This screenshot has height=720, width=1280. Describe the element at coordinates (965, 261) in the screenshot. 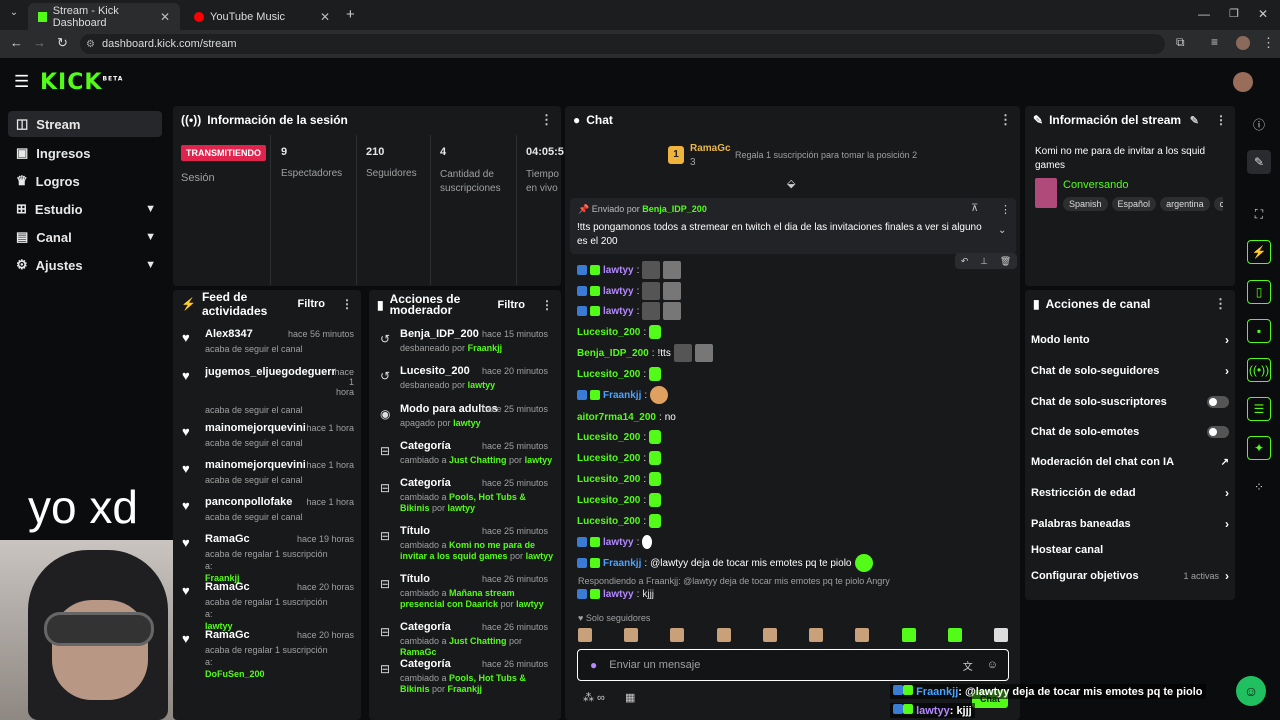

I see `reply-icon: ↶` at that location.